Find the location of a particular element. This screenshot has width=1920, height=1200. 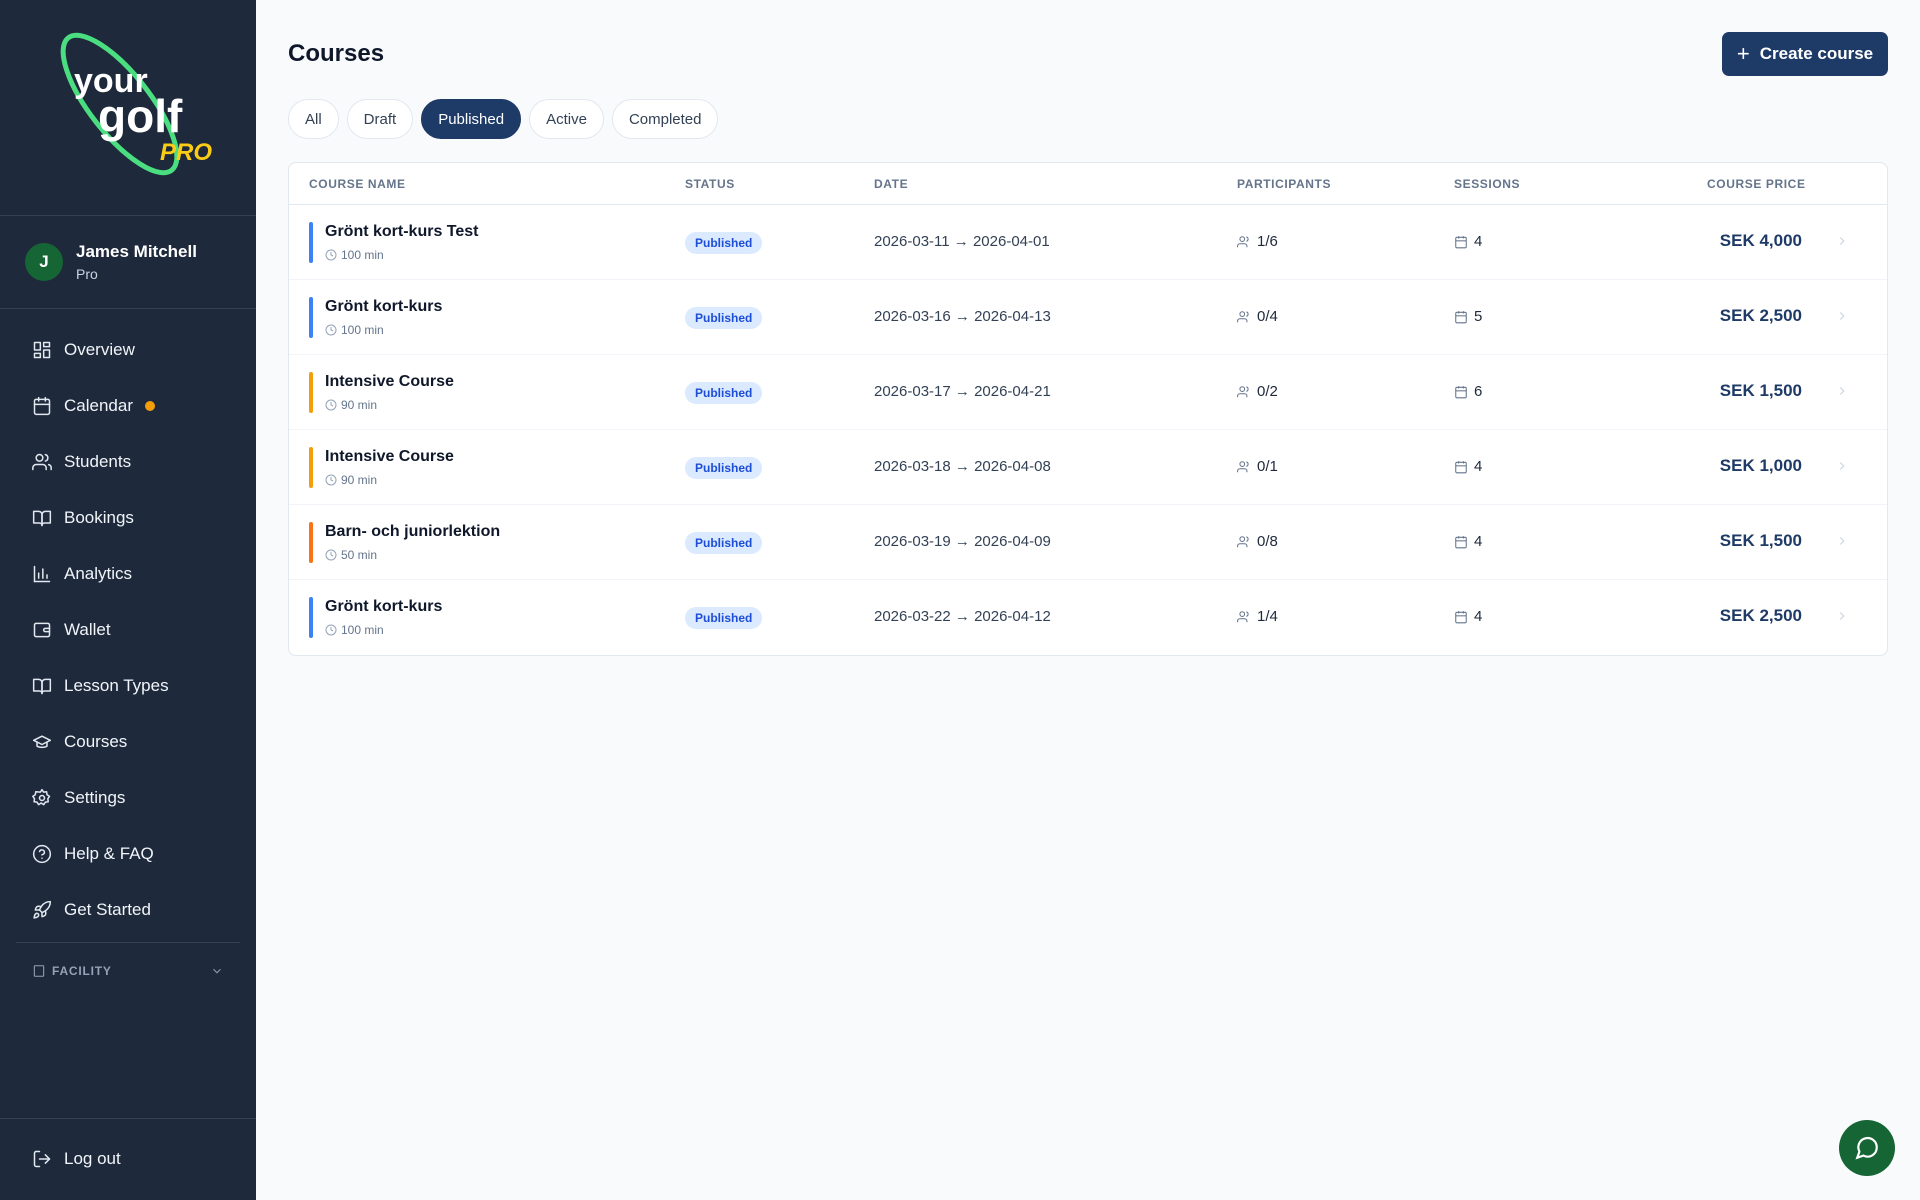

help-circle-icon is located at coordinates (42, 854).